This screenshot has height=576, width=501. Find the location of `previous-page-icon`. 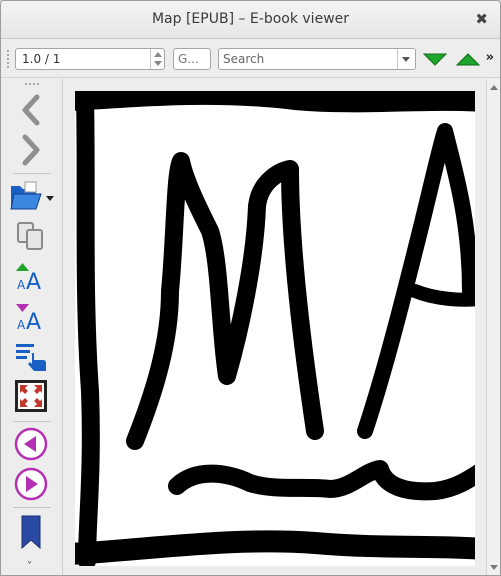

previous-page-icon is located at coordinates (31, 444).